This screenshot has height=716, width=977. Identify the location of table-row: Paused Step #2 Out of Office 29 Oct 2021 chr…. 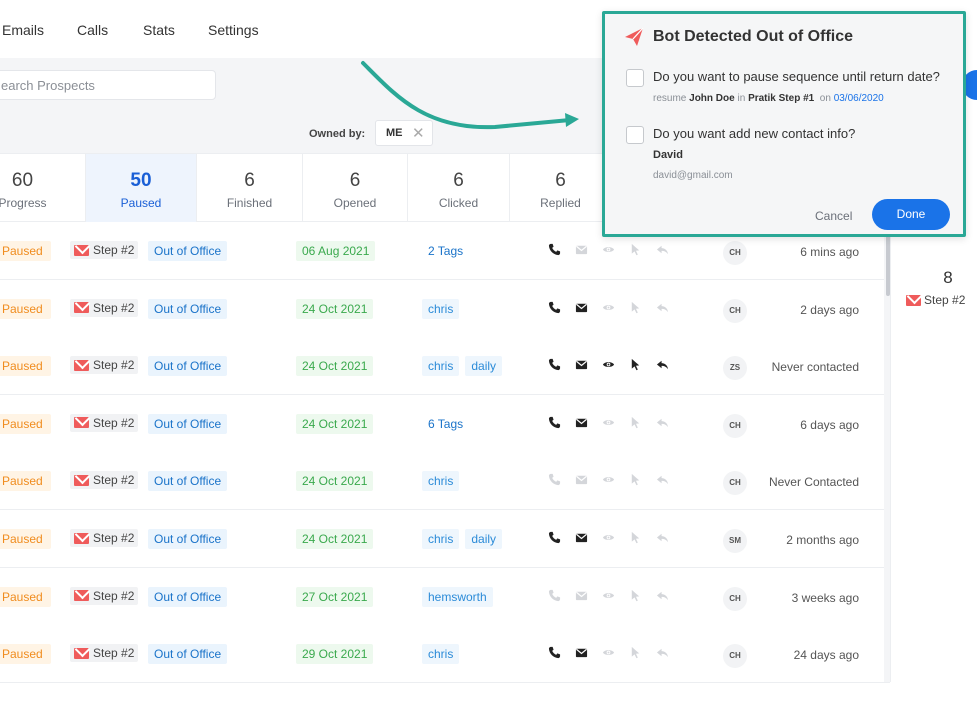
(445, 654).